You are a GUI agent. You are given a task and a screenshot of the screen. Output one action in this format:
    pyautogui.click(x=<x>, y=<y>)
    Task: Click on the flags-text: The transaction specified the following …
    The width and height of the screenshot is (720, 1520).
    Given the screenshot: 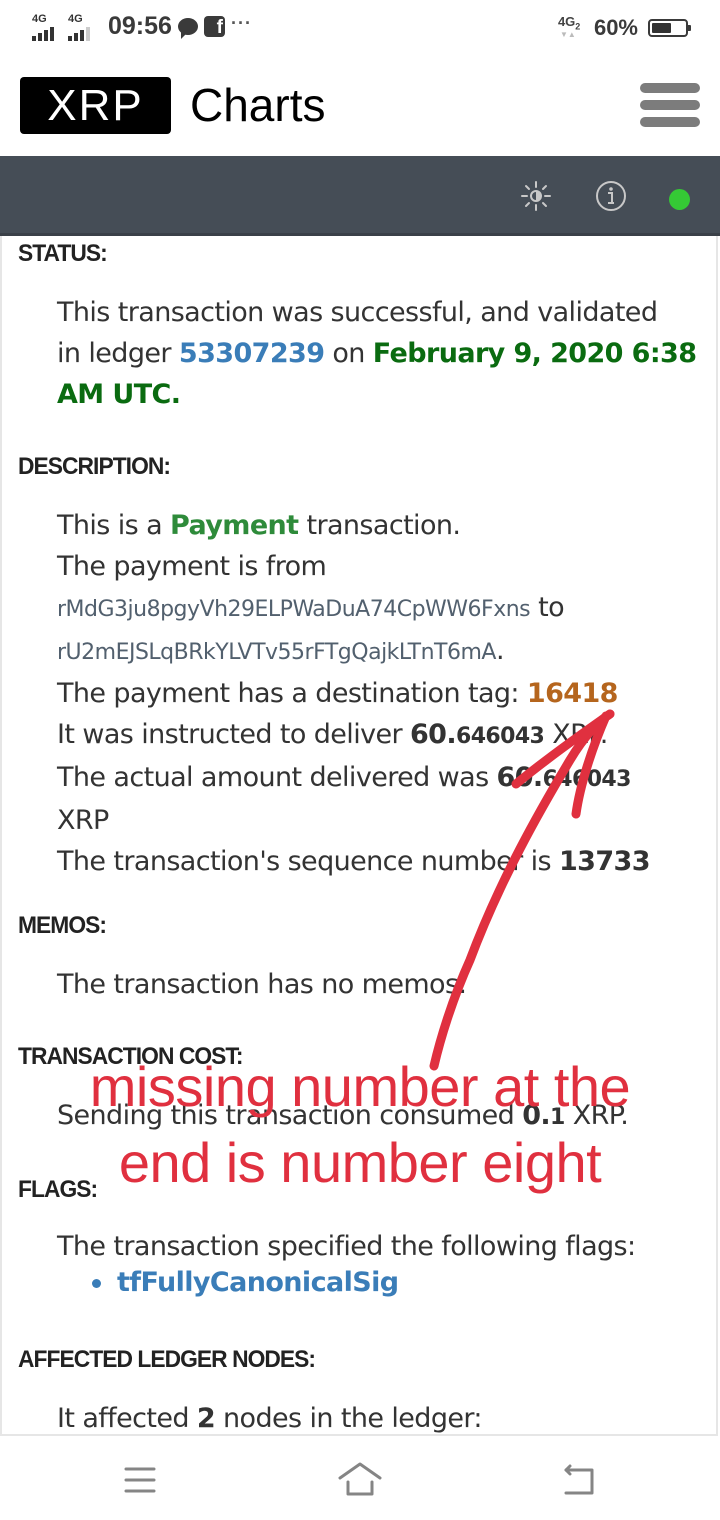 What is the action you would take?
    pyautogui.click(x=377, y=1246)
    